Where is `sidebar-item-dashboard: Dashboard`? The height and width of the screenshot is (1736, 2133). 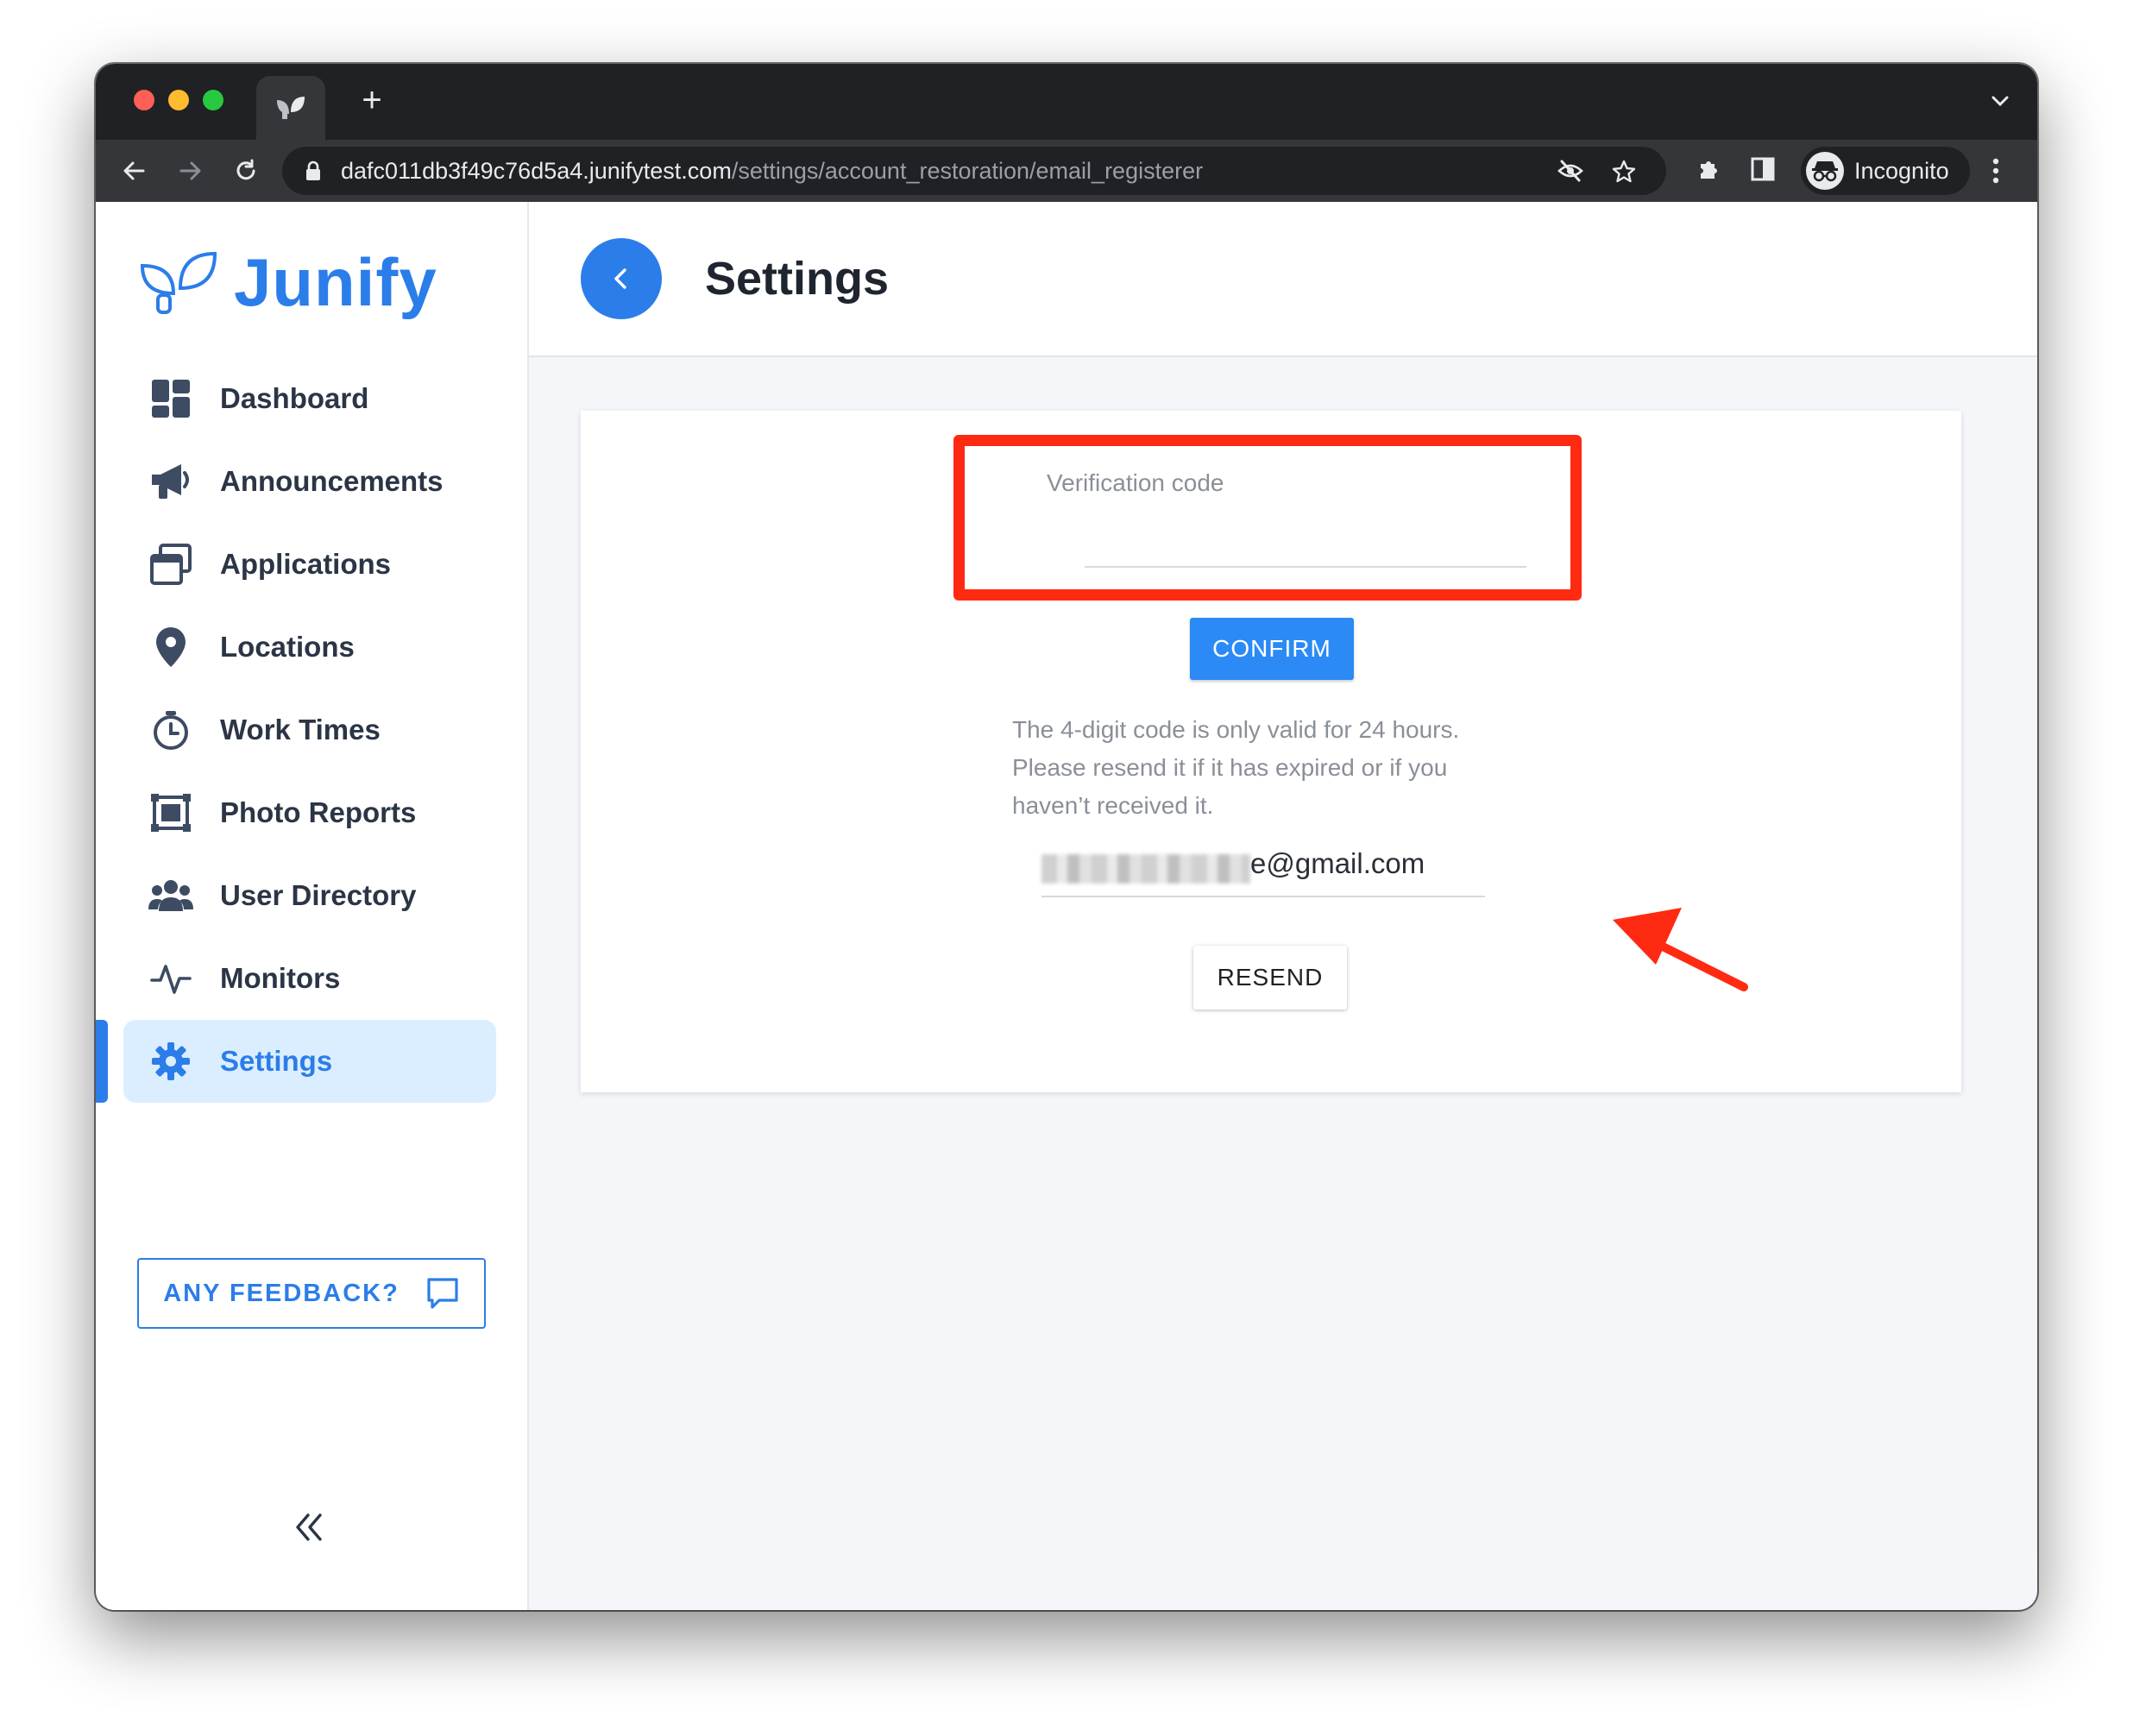 sidebar-item-dashboard: Dashboard is located at coordinates (309, 398).